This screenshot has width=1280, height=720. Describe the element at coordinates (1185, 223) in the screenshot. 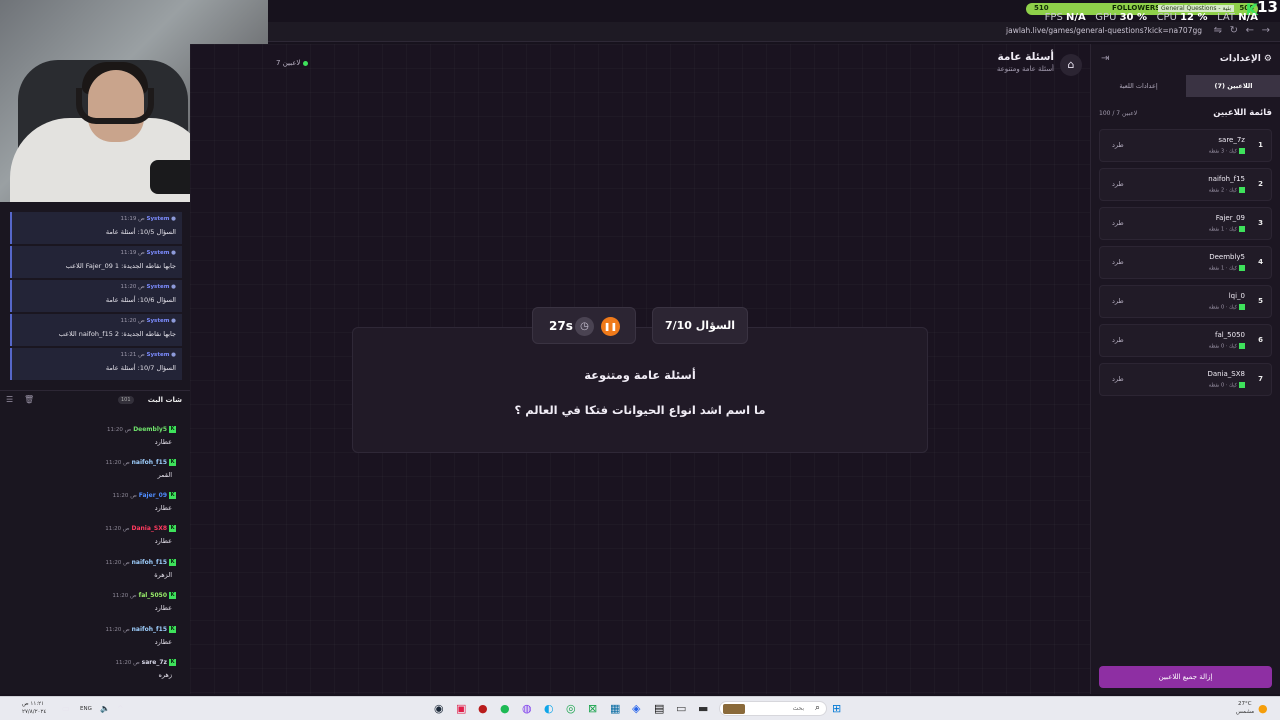

I see `player-row: 3 Fajer_09 كيك · 1 نقطة طرد` at that location.